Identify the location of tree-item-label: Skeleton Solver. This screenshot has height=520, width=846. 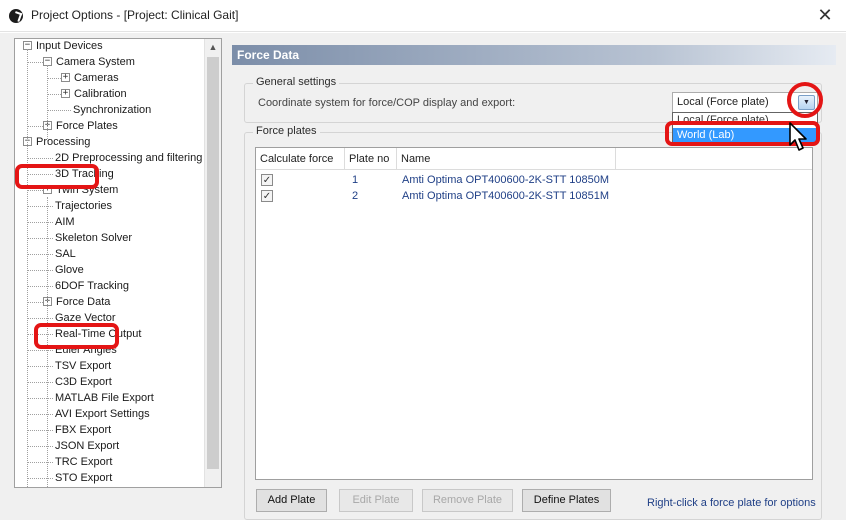
(94, 238).